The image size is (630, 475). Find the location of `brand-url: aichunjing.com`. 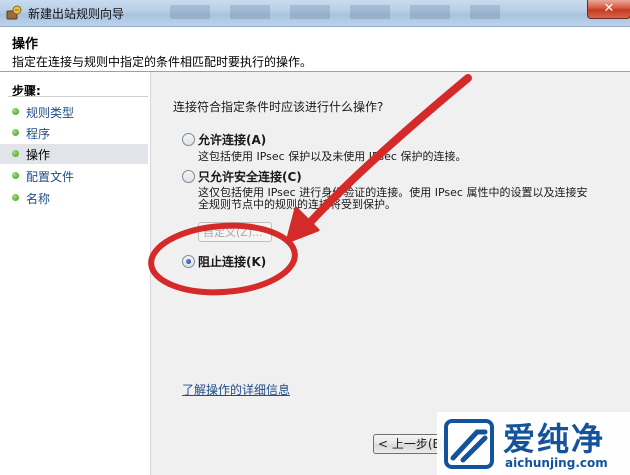

brand-url: aichunjing.com is located at coordinates (556, 463).